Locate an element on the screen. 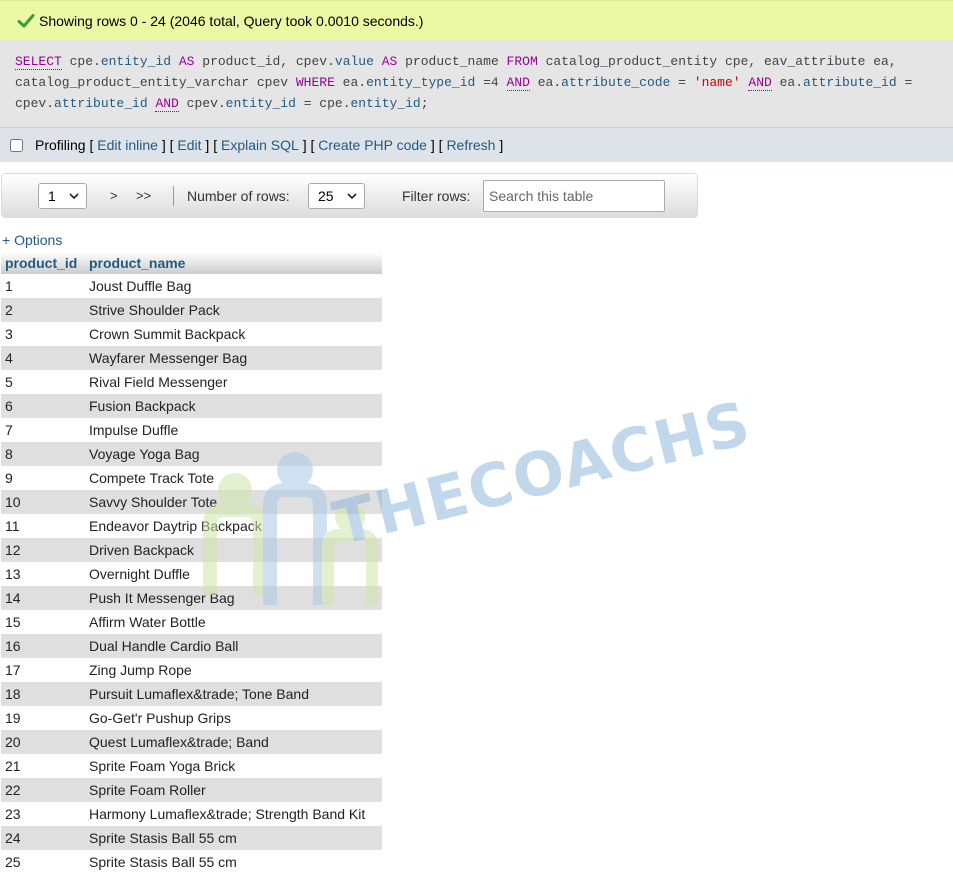  check-icon is located at coordinates (26, 20).